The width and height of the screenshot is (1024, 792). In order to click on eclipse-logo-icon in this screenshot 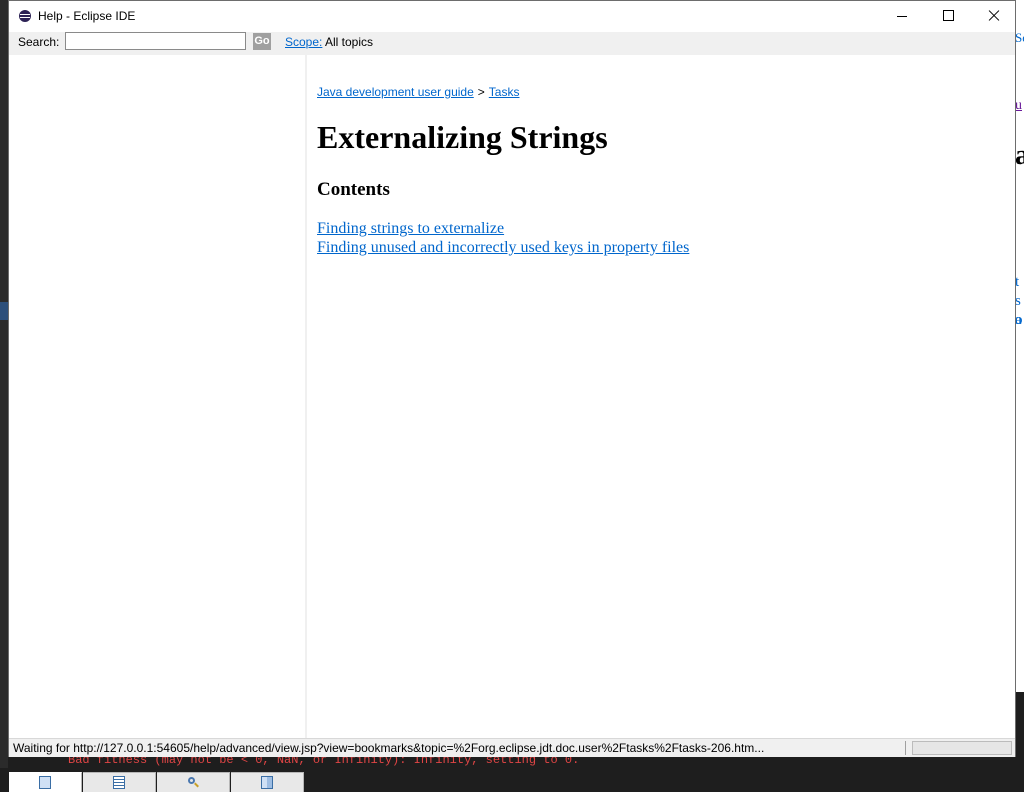, I will do `click(25, 16)`.